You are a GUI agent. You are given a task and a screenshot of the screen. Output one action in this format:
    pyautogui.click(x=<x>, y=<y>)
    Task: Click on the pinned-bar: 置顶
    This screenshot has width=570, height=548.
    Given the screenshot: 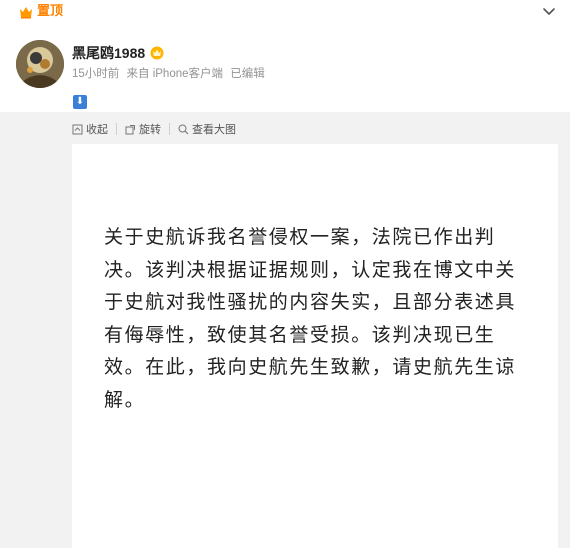 What is the action you would take?
    pyautogui.click(x=285, y=14)
    